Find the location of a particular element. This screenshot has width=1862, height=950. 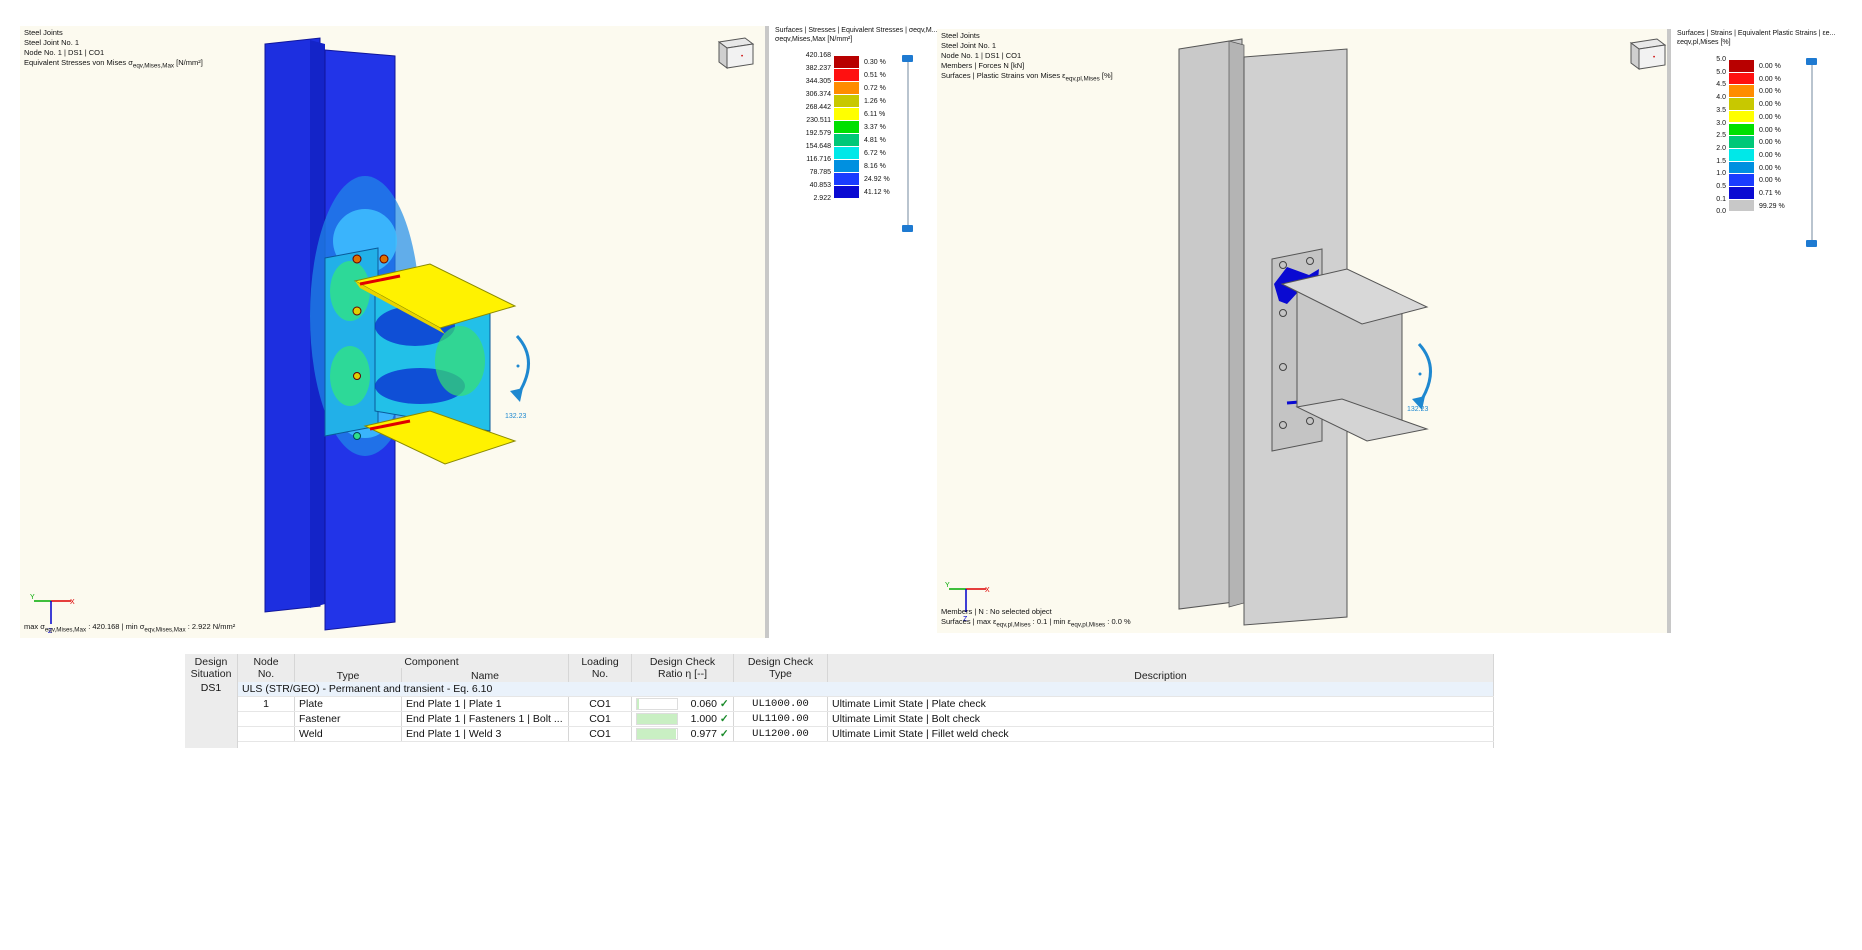

stress-joint-model: 132.23 is located at coordinates (397, 334).